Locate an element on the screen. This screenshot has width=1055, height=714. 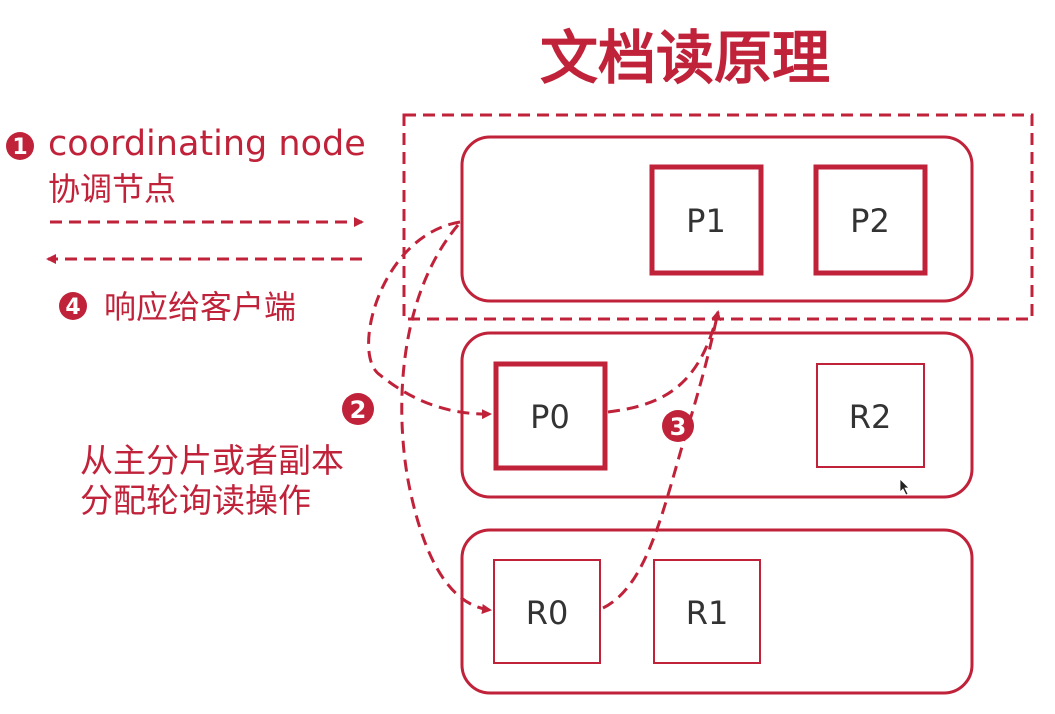
step-1-number: 1 is located at coordinates (19, 147).